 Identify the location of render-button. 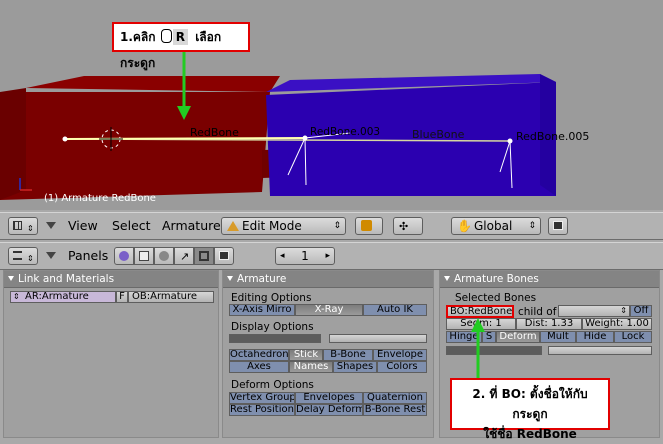
(558, 226).